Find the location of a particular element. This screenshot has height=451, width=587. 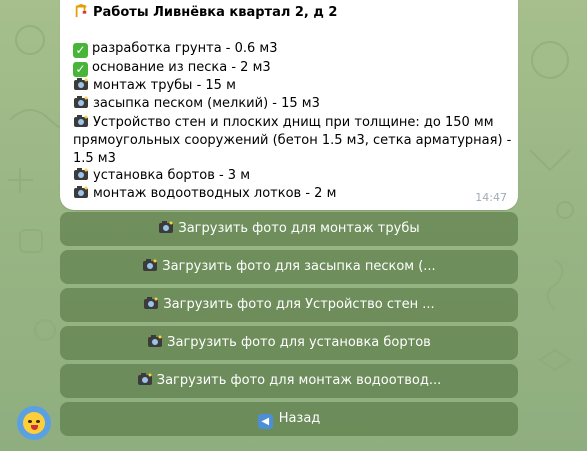

emoji-mouth is located at coordinates (34, 427).